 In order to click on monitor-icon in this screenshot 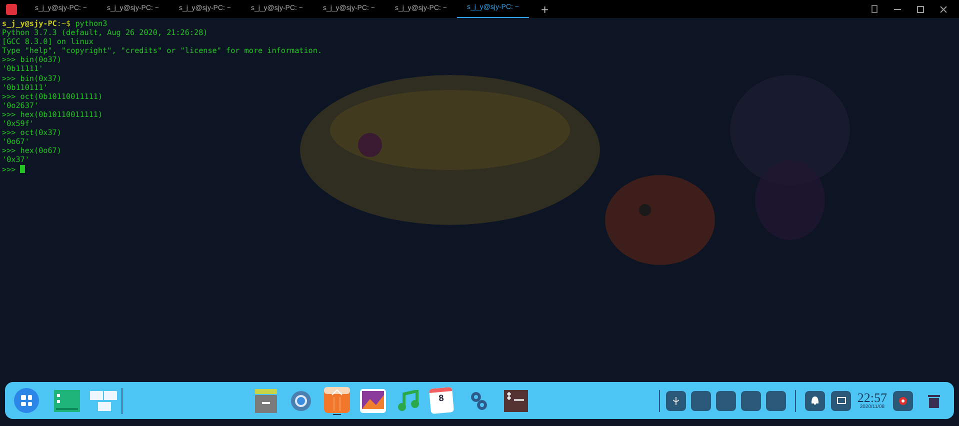, I will do `click(841, 400)`.